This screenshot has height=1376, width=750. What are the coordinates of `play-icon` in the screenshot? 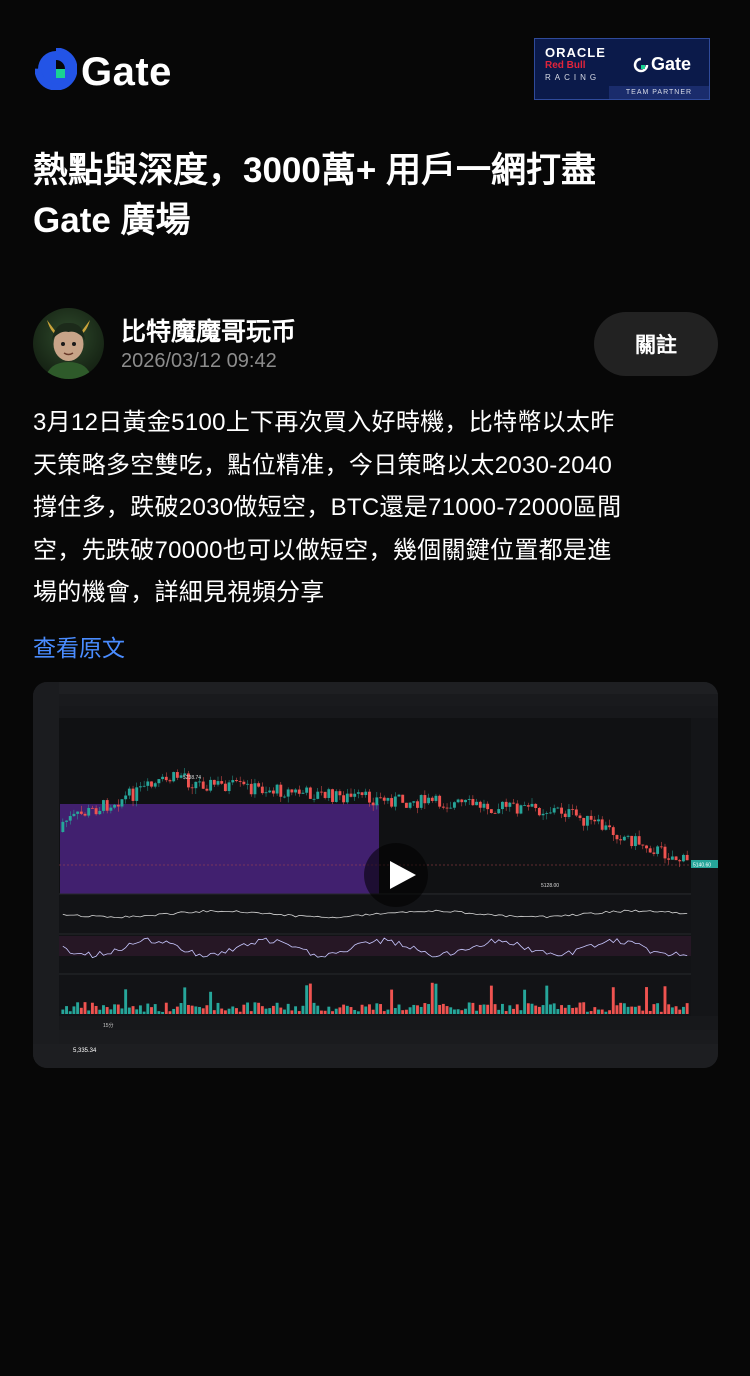 It's located at (396, 875).